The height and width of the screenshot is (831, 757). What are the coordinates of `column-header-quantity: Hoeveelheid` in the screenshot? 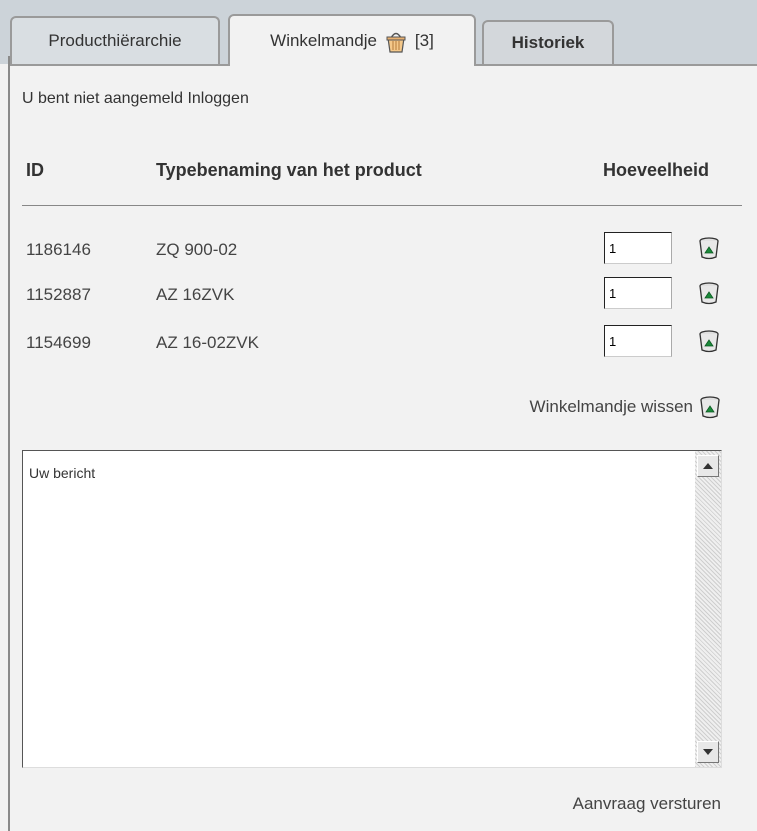 It's located at (656, 170).